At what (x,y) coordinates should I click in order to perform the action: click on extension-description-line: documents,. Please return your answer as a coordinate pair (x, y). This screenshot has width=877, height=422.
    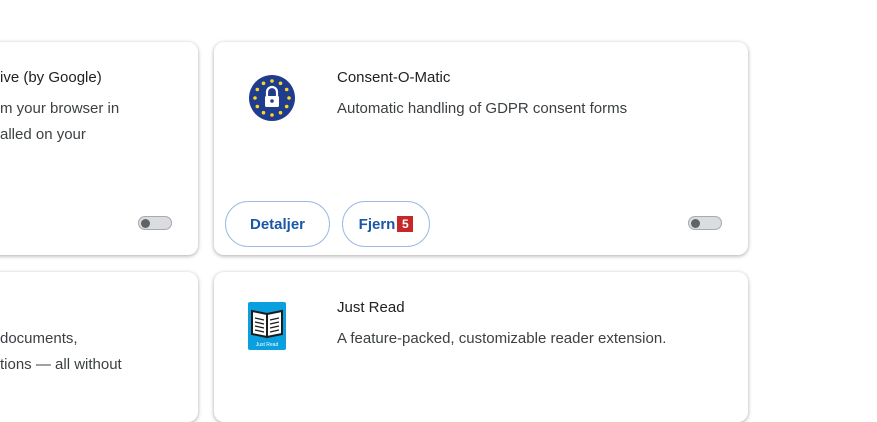
    Looking at the image, I should click on (39, 338).